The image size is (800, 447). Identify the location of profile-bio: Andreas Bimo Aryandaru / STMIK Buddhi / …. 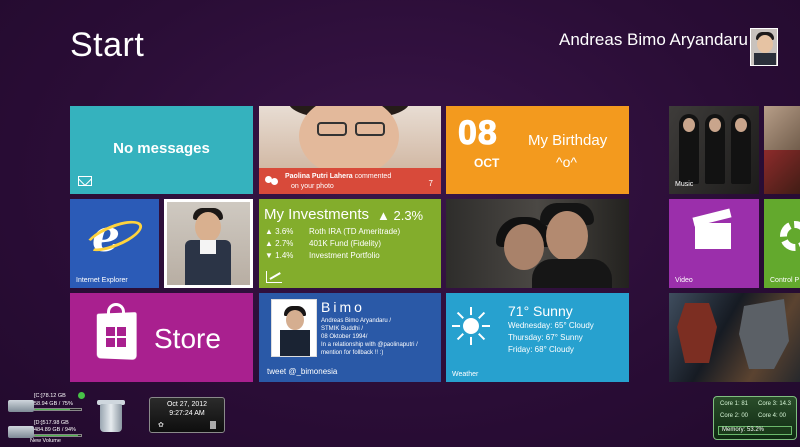
(369, 337).